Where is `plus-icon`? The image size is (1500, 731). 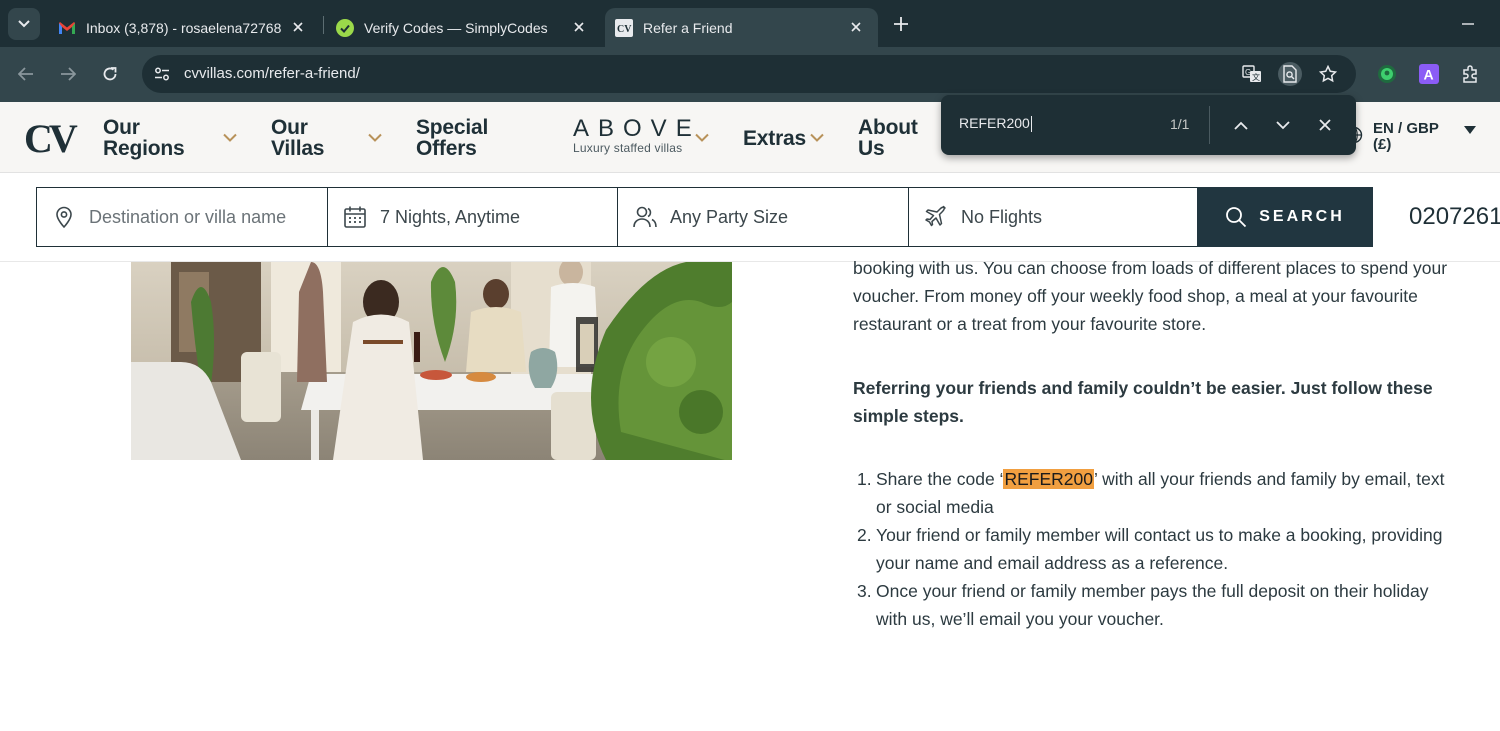 plus-icon is located at coordinates (901, 24).